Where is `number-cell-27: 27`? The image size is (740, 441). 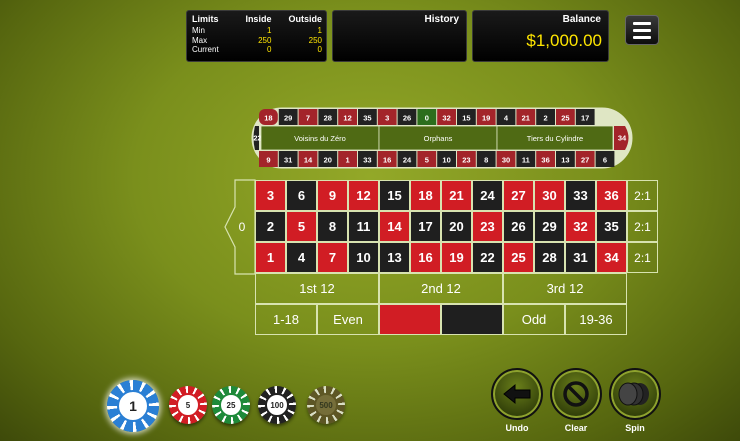
number-cell-27: 27 is located at coordinates (518, 195).